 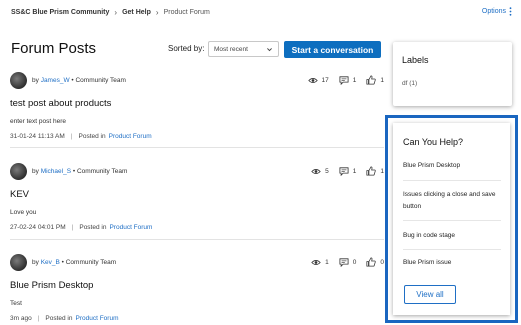 What do you see at coordinates (316, 171) in the screenshot?
I see `eye-icon` at bounding box center [316, 171].